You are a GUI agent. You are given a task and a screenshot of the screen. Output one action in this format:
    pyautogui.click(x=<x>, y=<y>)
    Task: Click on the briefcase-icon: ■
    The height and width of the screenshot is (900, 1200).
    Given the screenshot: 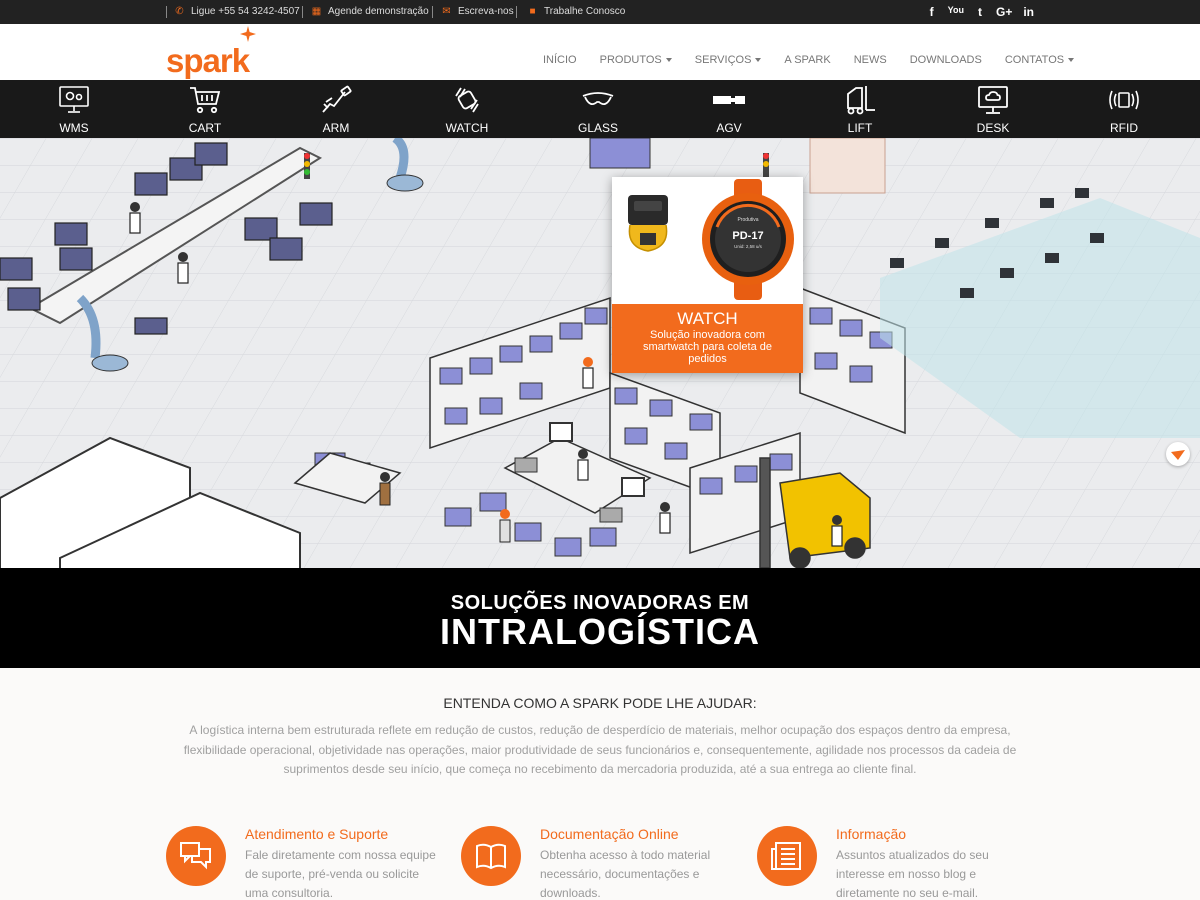 What is the action you would take?
    pyautogui.click(x=532, y=11)
    